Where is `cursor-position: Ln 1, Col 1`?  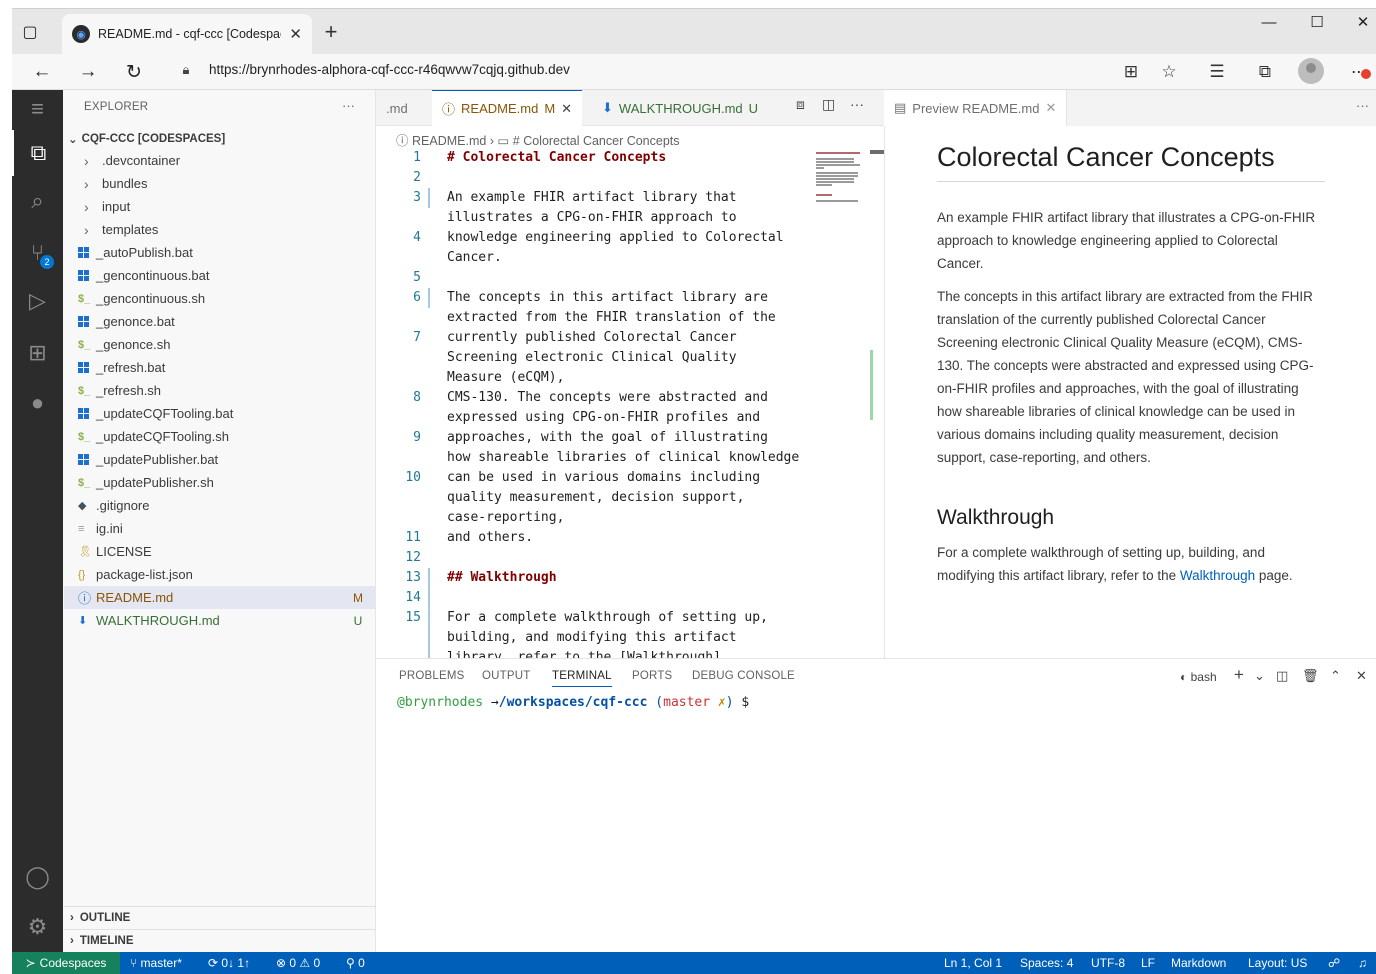
cursor-position: Ln 1, Col 1 is located at coordinates (973, 963).